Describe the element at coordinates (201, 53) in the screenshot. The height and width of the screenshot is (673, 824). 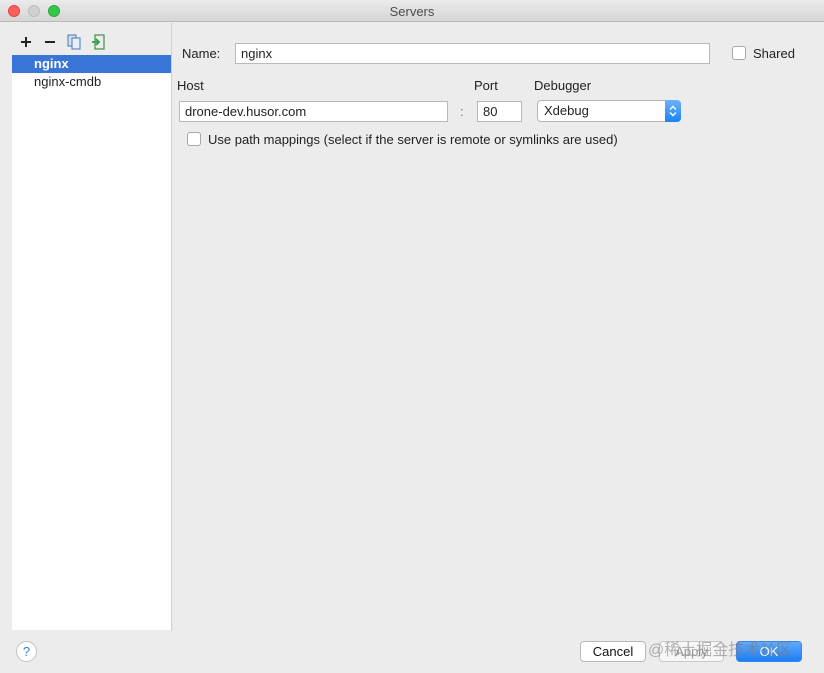
I see `name-label: Name:` at that location.